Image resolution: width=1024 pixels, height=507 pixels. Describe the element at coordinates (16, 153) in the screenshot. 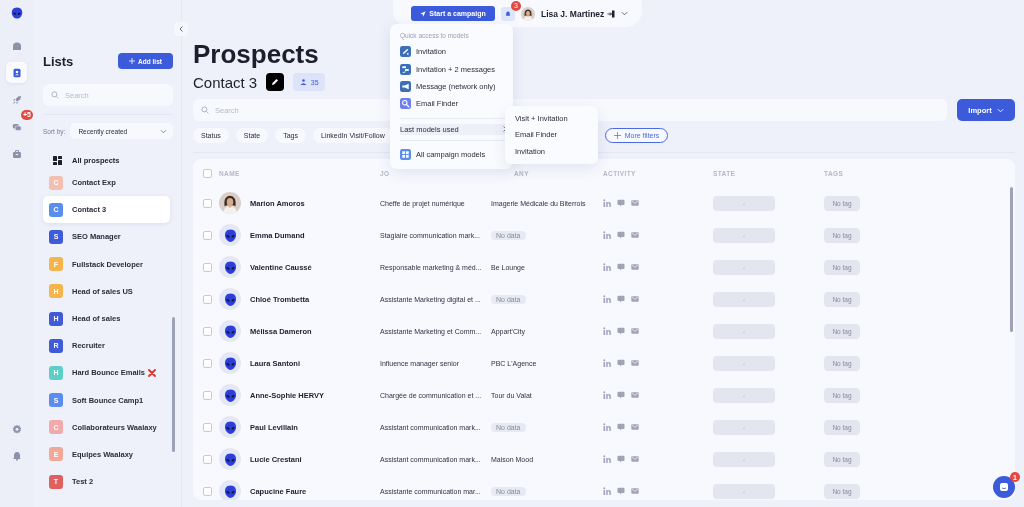

I see `toolbox-icon` at that location.